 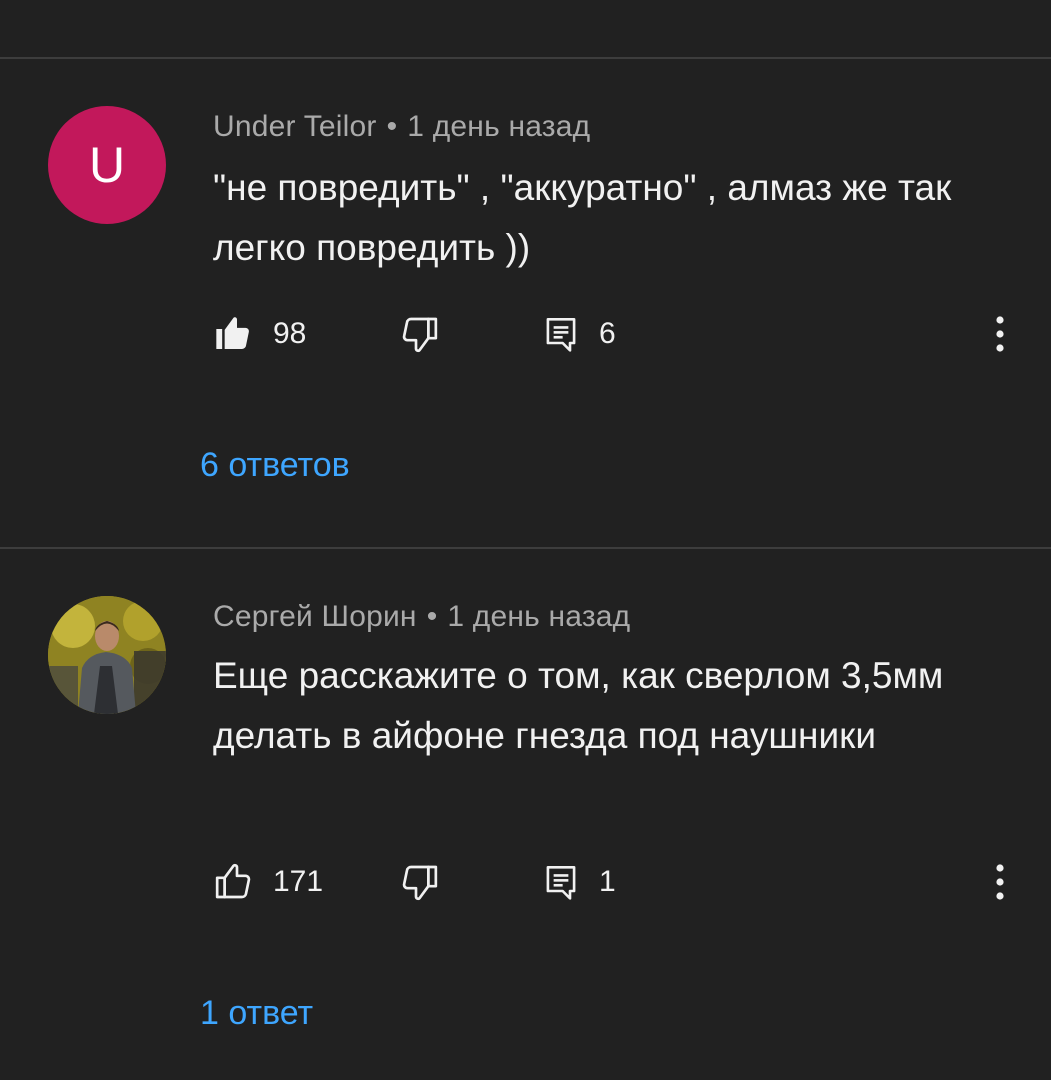 What do you see at coordinates (579, 334) in the screenshot?
I see `reply-button: 6` at bounding box center [579, 334].